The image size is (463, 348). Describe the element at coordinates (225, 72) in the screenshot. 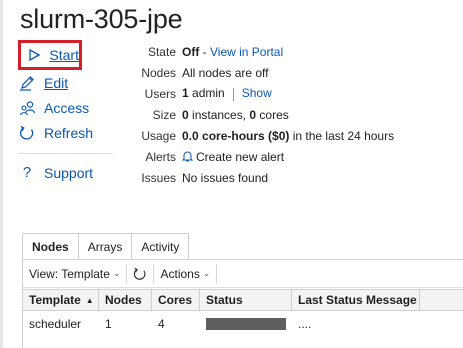

I see `nodes-value: All nodes are off` at that location.